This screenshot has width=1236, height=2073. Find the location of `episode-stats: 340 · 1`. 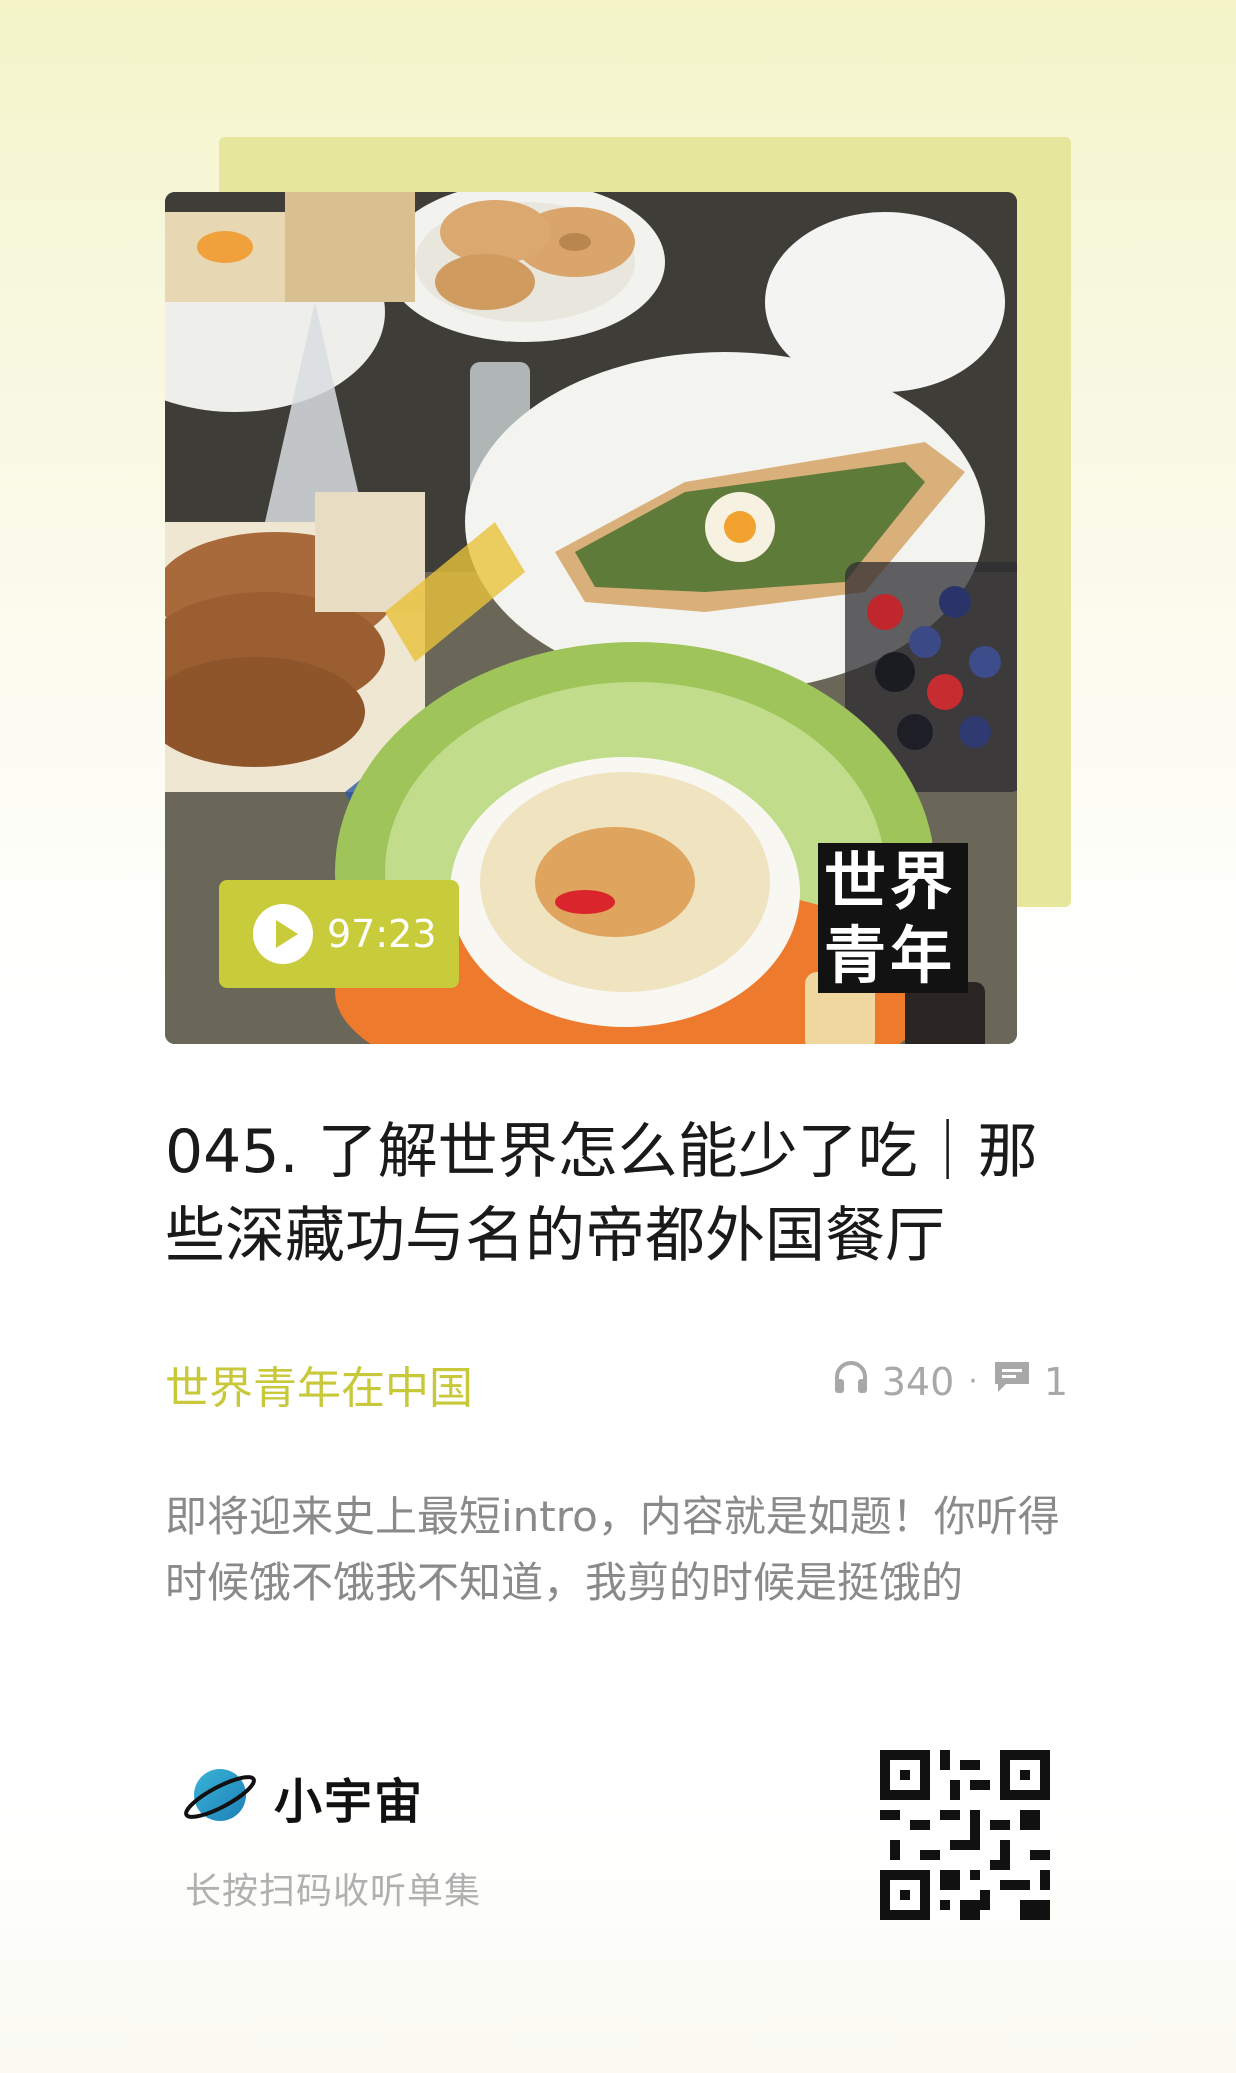

episode-stats: 340 · 1 is located at coordinates (950, 1381).